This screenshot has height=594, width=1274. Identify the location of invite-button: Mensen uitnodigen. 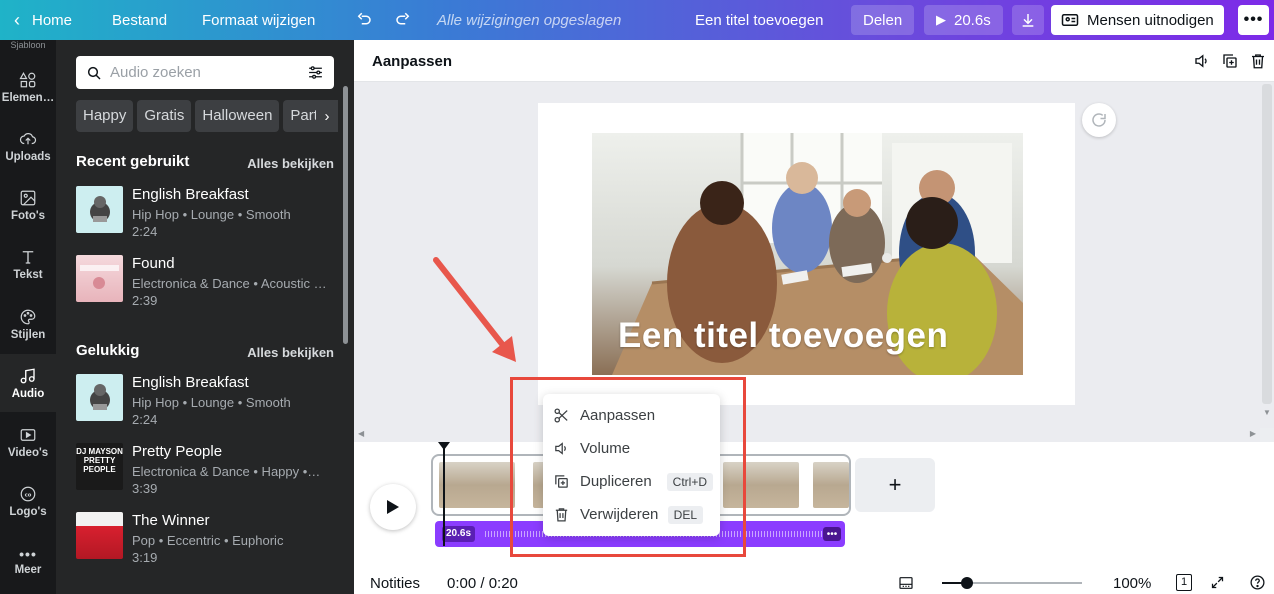
(1137, 20).